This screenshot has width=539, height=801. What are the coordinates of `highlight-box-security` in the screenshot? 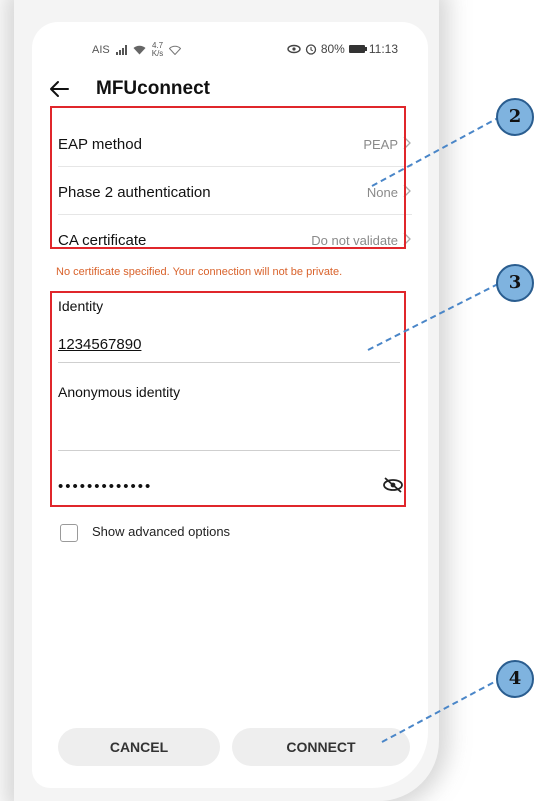 It's located at (228, 177).